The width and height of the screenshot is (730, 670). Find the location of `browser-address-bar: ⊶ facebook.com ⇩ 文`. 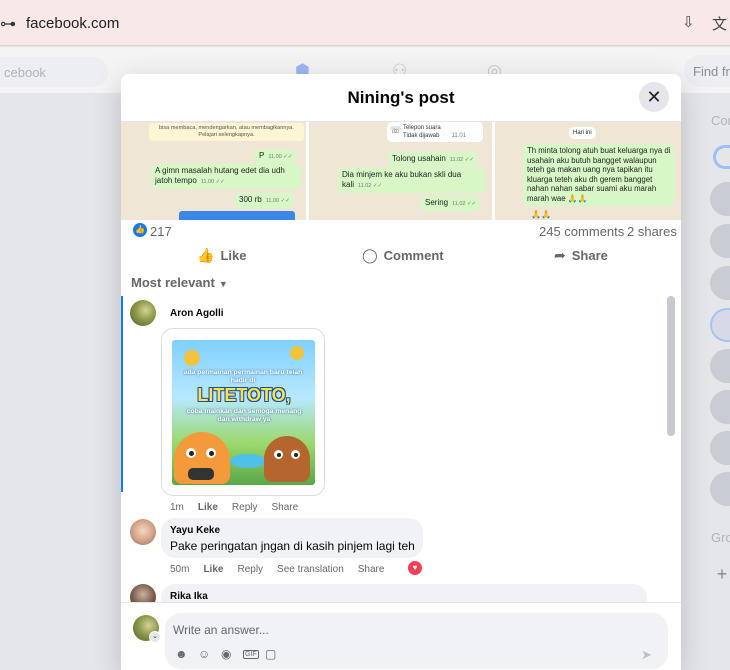

browser-address-bar: ⊶ facebook.com ⇩ 文 is located at coordinates (365, 23).